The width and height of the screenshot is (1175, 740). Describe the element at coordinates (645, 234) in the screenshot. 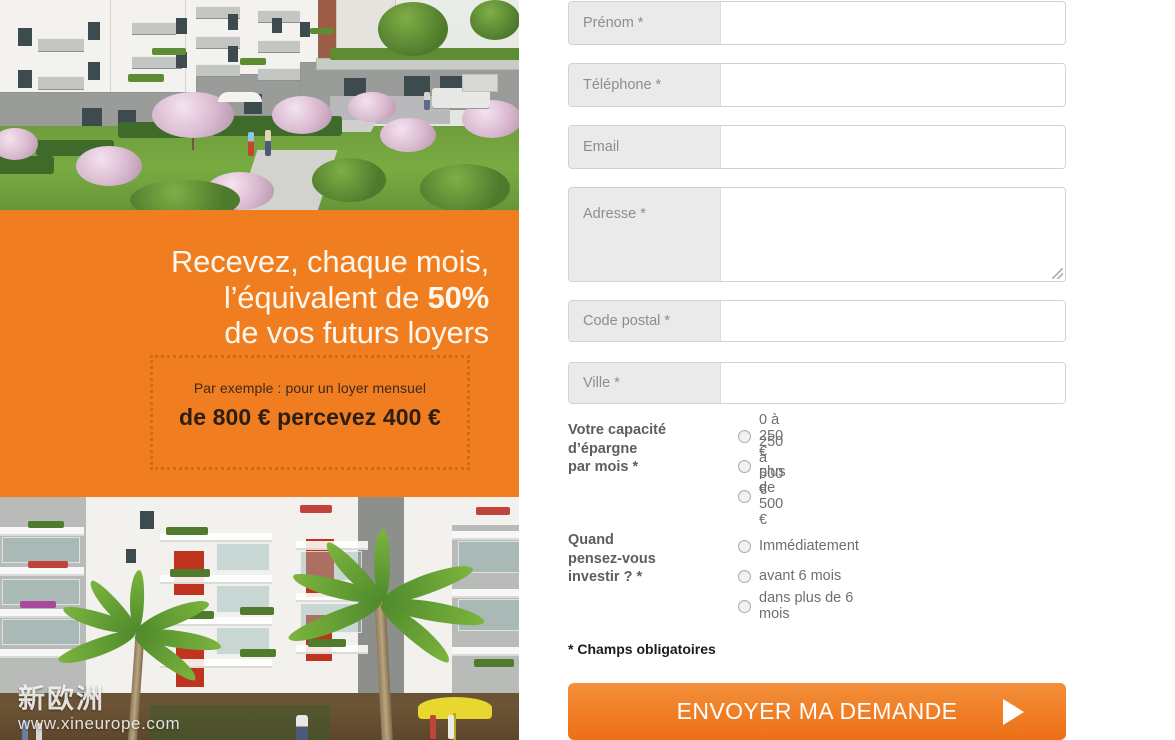

I see `field-adresse-label: Adresse *` at that location.